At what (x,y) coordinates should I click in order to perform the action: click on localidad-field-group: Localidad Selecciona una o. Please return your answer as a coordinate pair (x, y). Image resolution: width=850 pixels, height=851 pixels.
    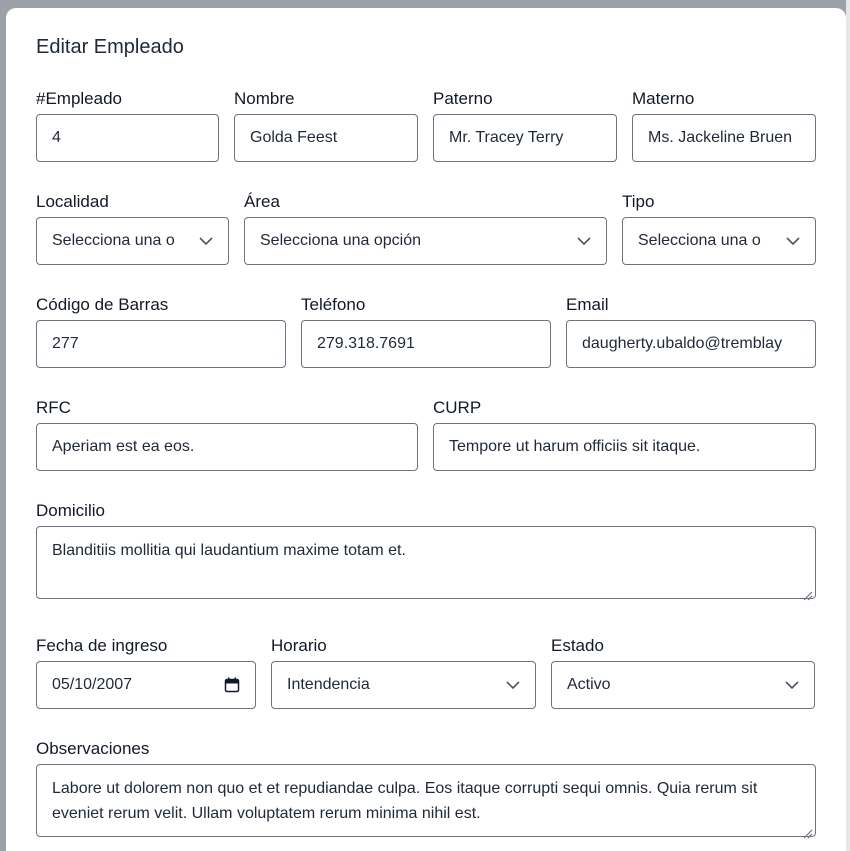
    Looking at the image, I should click on (132, 228).